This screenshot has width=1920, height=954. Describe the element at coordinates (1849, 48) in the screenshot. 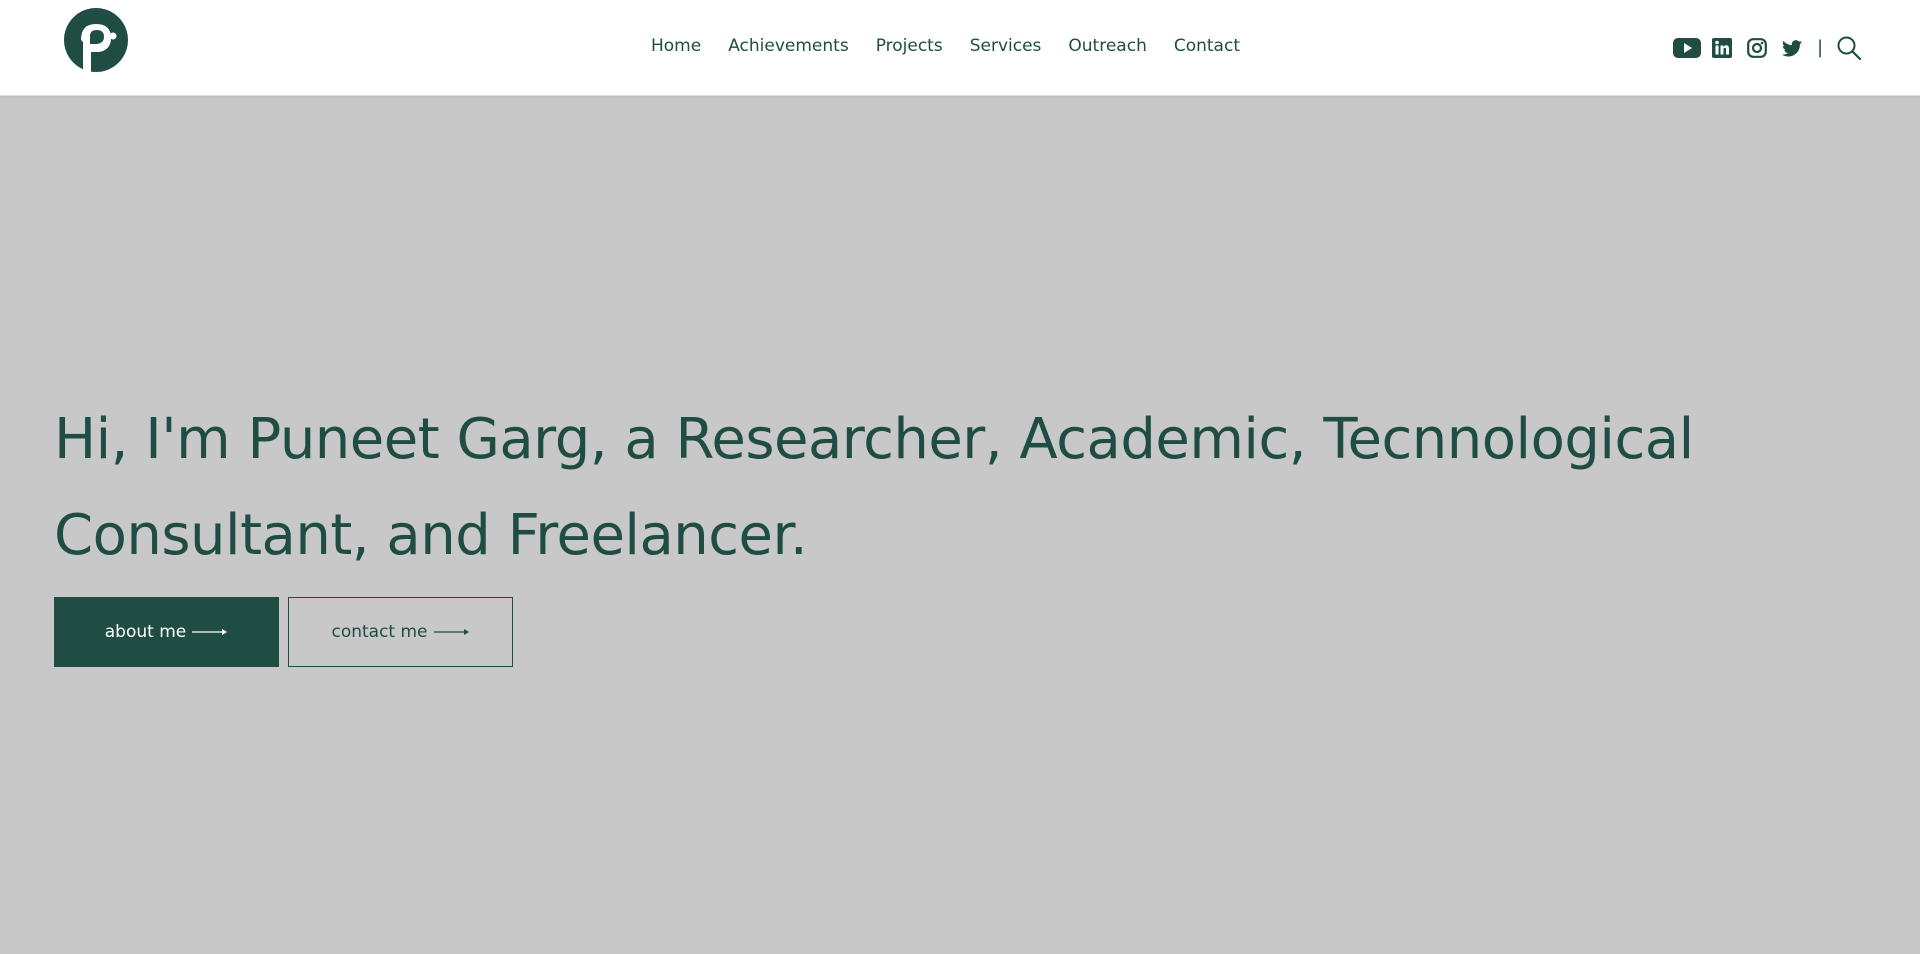

I see `search-icon` at that location.